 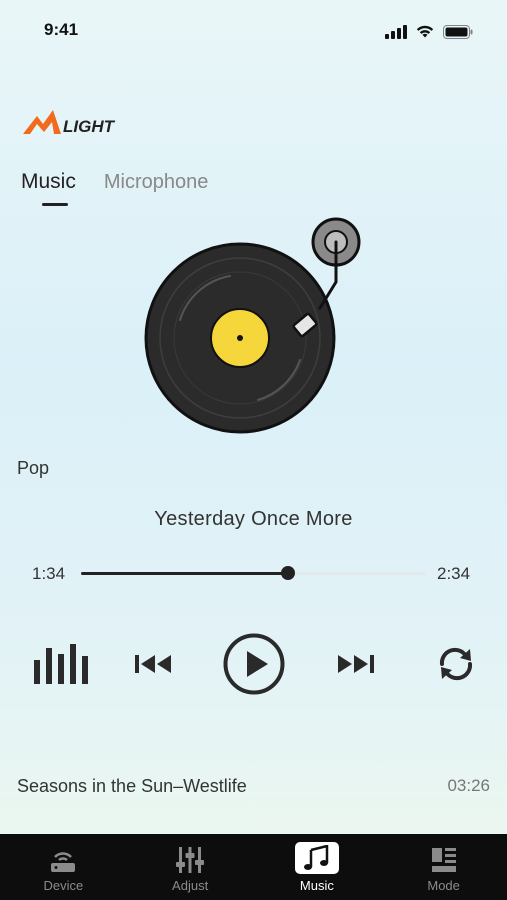 I want to click on nav-adjust-label: Adjust, so click(x=190, y=885).